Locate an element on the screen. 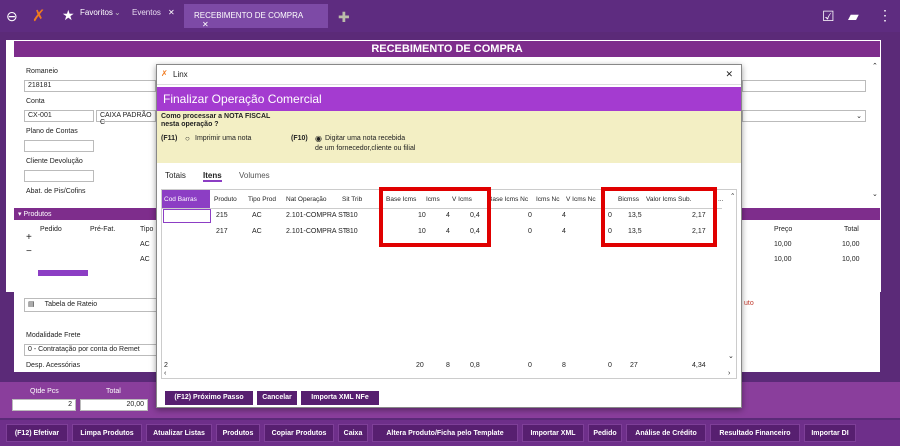 The width and height of the screenshot is (900, 446). col-nat-operacao: Nat Operação is located at coordinates (306, 199).